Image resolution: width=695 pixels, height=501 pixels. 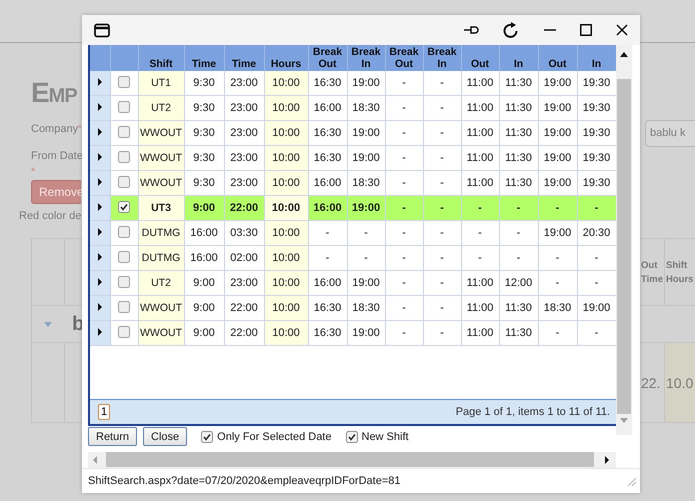 What do you see at coordinates (102, 30) in the screenshot?
I see `window-icon` at bounding box center [102, 30].